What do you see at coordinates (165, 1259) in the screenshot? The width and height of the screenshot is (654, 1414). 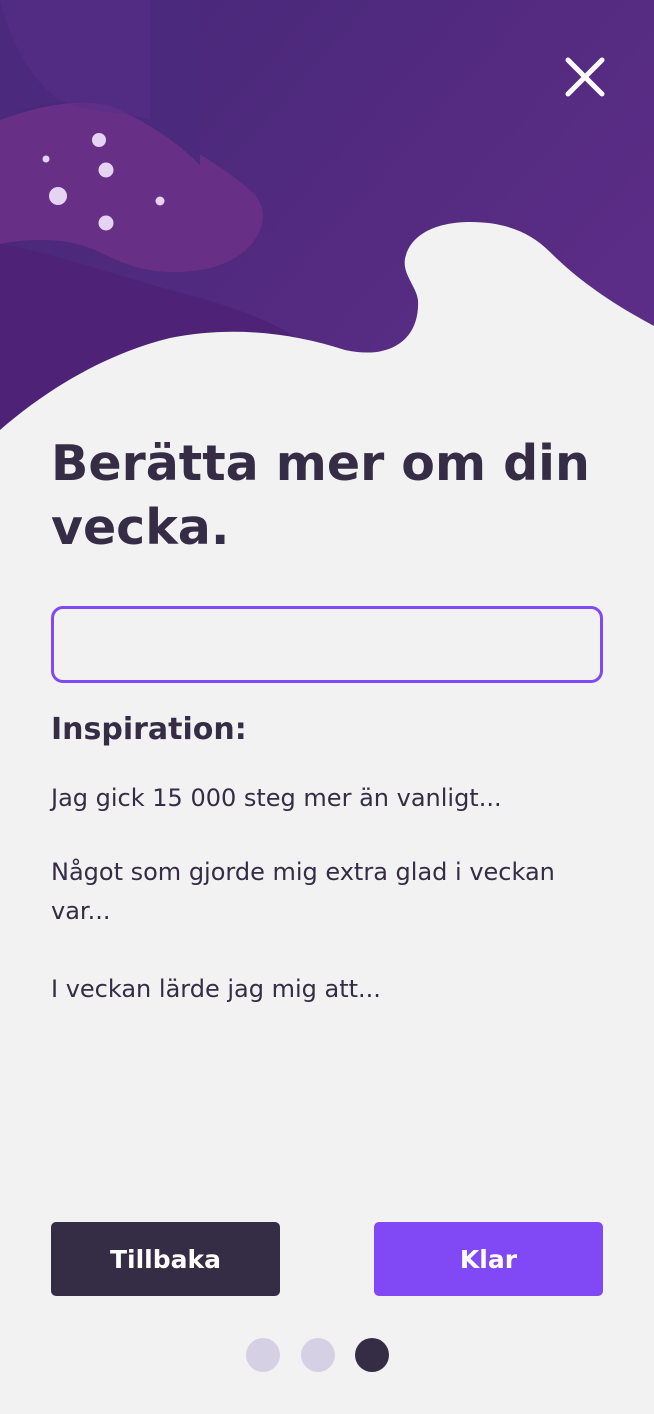 I see `back-button: Tillbaka` at bounding box center [165, 1259].